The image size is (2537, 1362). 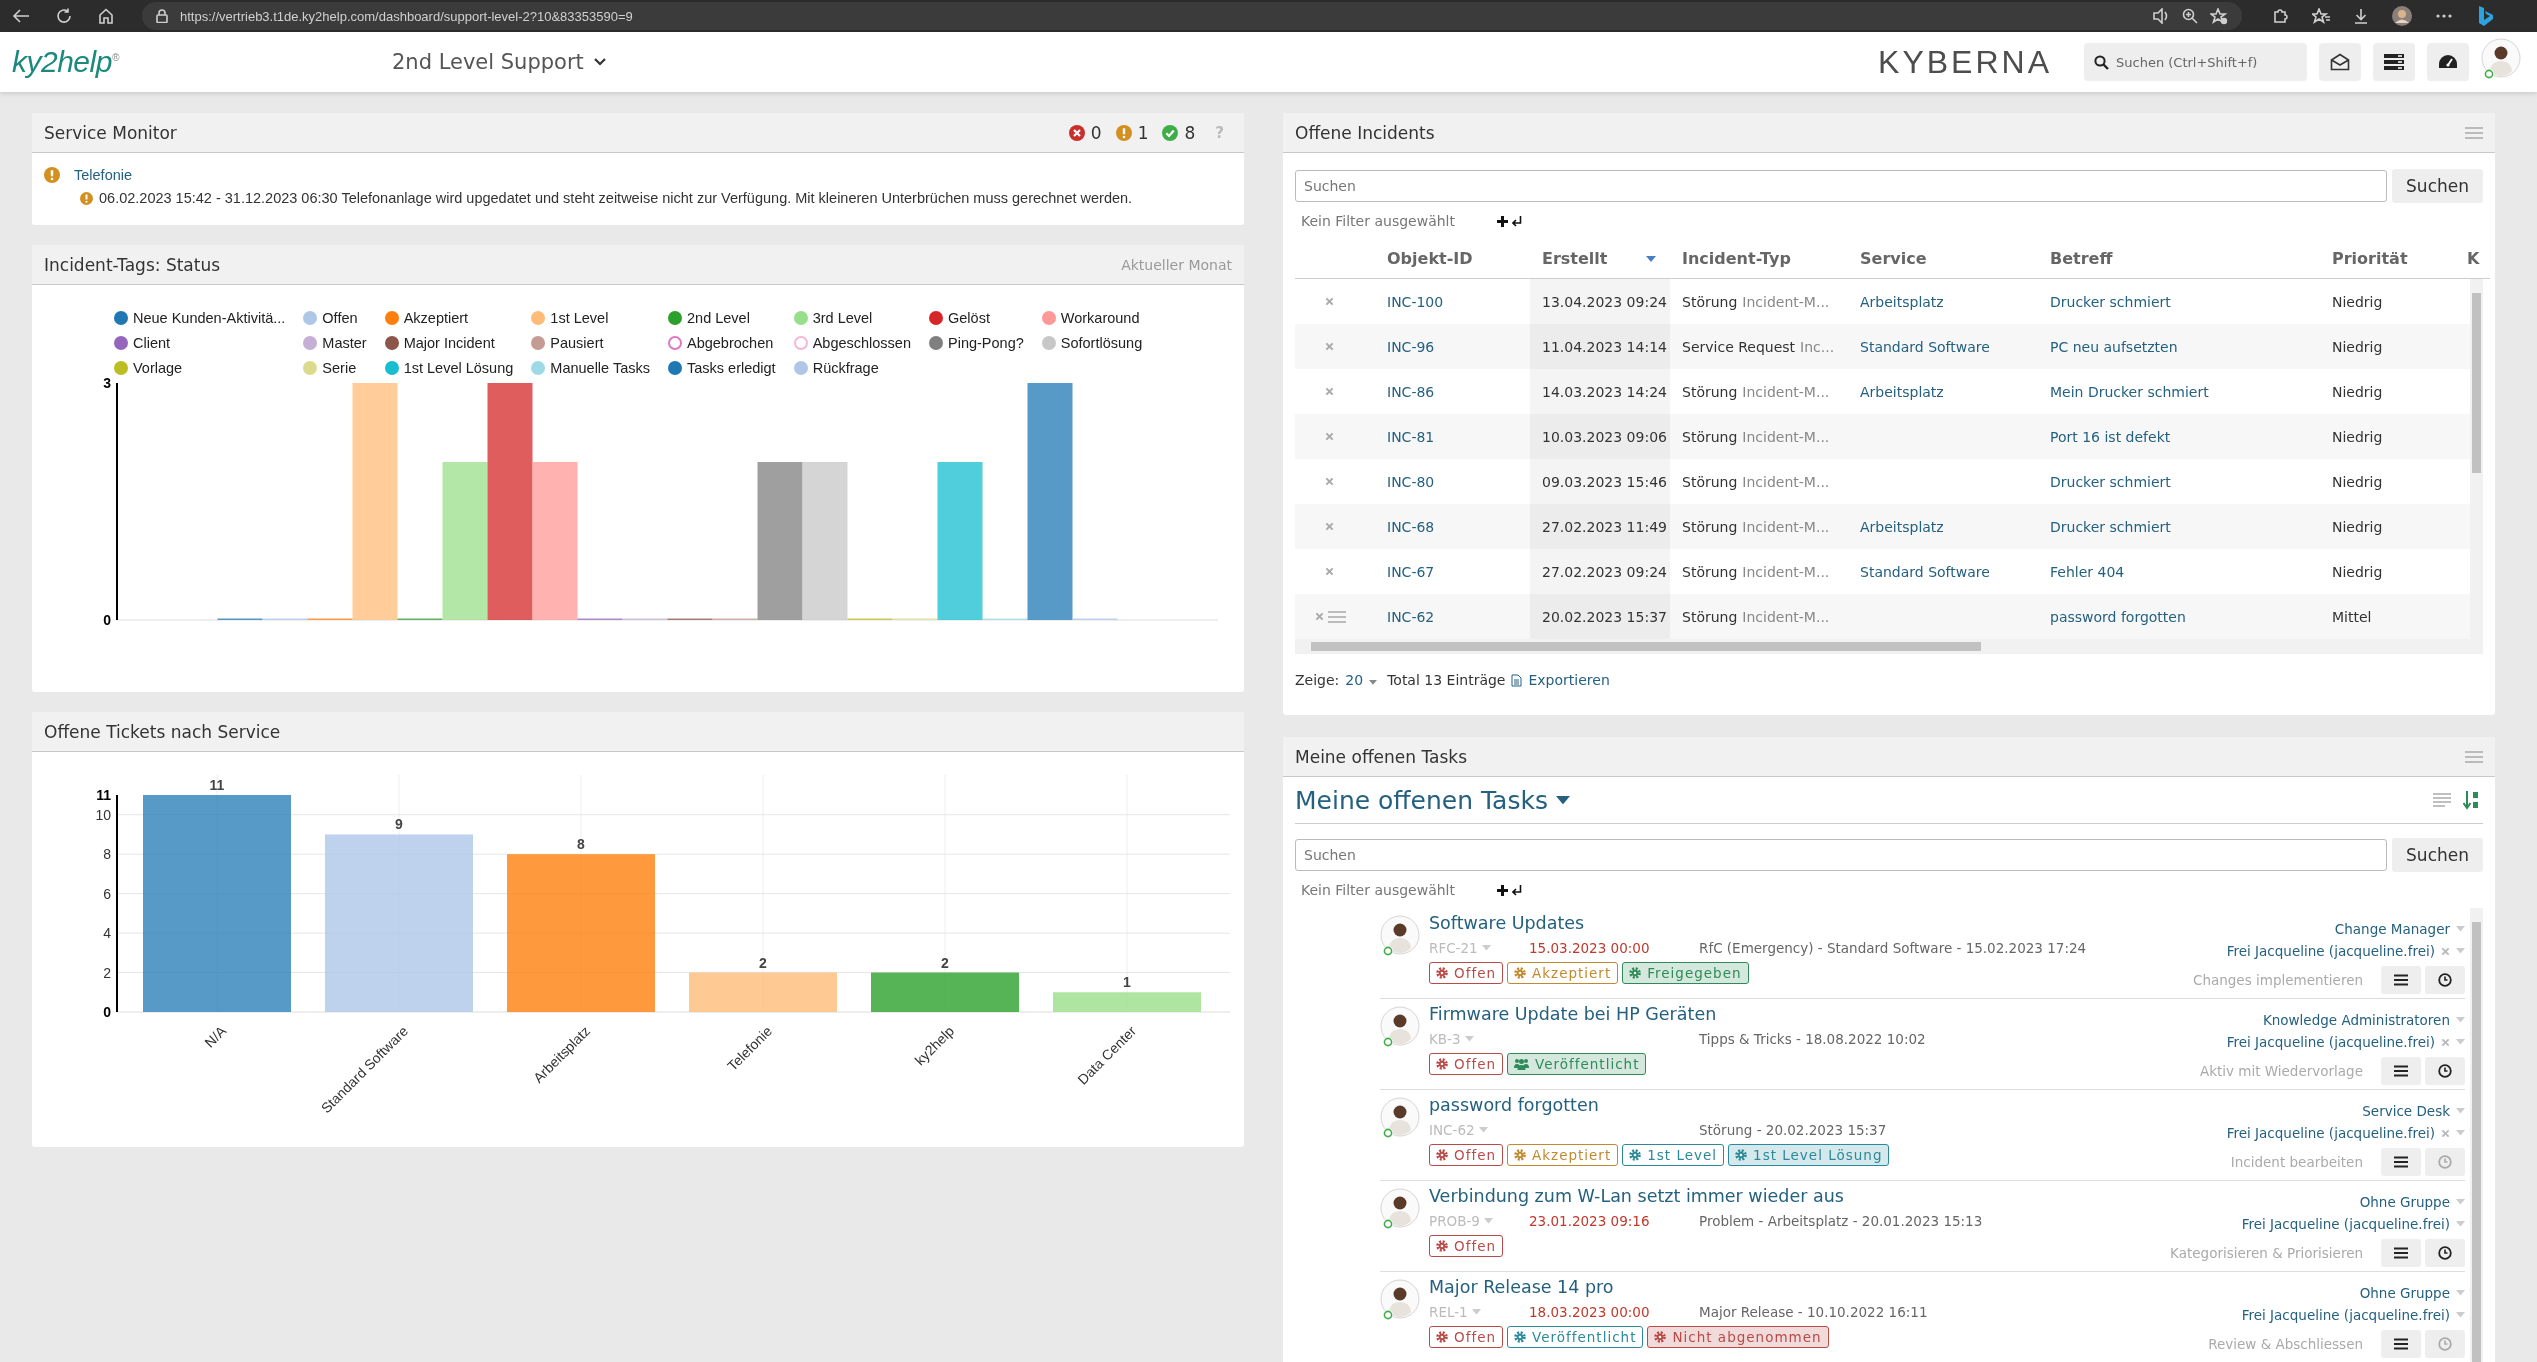 What do you see at coordinates (335, 342) in the screenshot?
I see `legend-item: Master` at bounding box center [335, 342].